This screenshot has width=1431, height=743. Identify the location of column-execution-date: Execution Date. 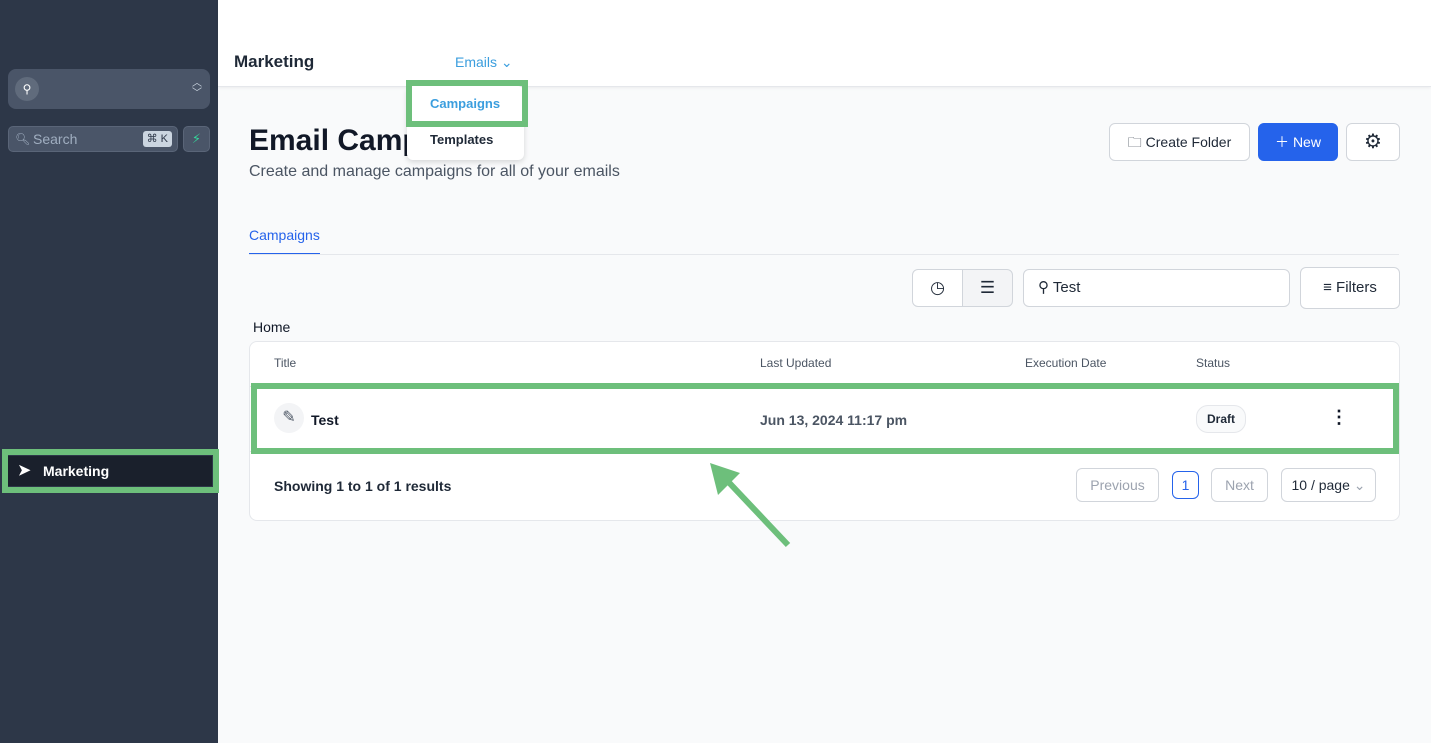
(1066, 363).